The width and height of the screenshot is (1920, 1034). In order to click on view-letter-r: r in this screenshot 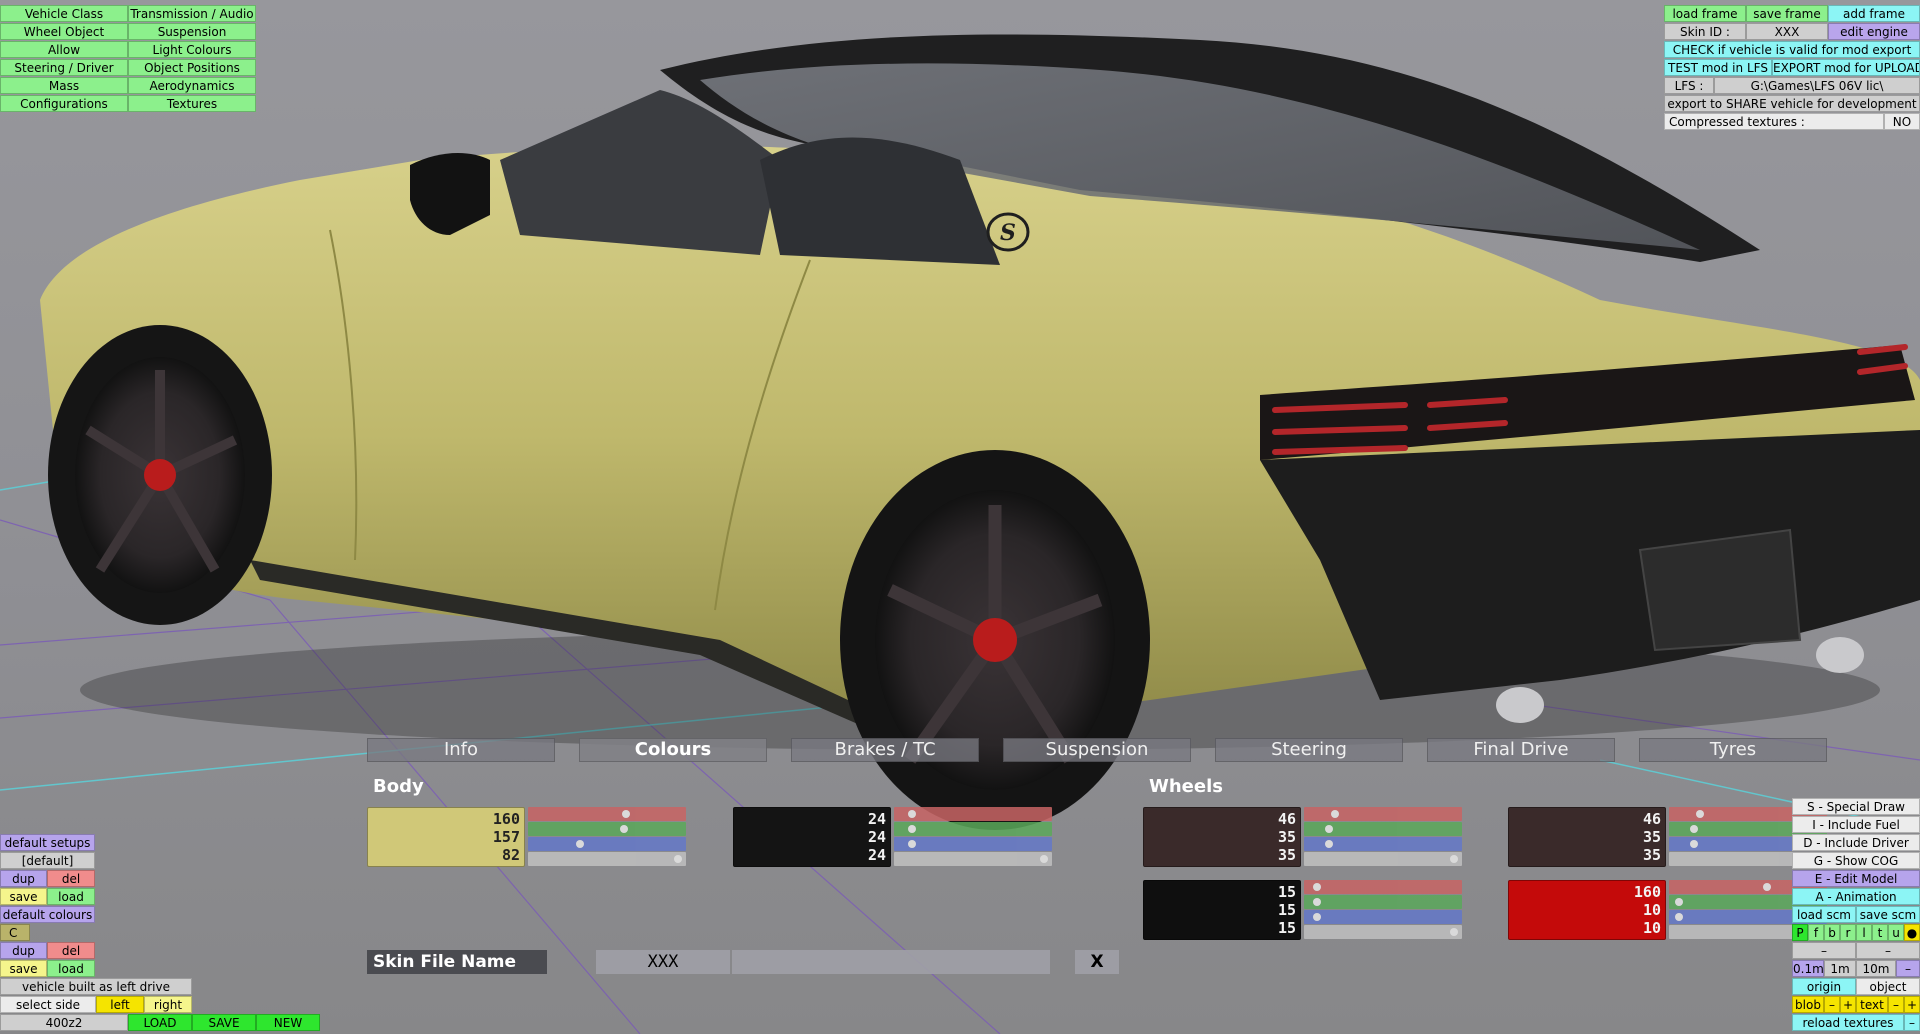, I will do `click(1848, 932)`.